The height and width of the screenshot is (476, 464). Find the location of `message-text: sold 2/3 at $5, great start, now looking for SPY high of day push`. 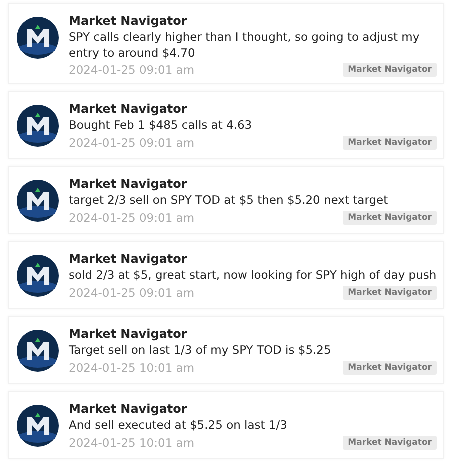

message-text: sold 2/3 at $5, great start, now looking for SPY high of day push is located at coordinates (253, 276).